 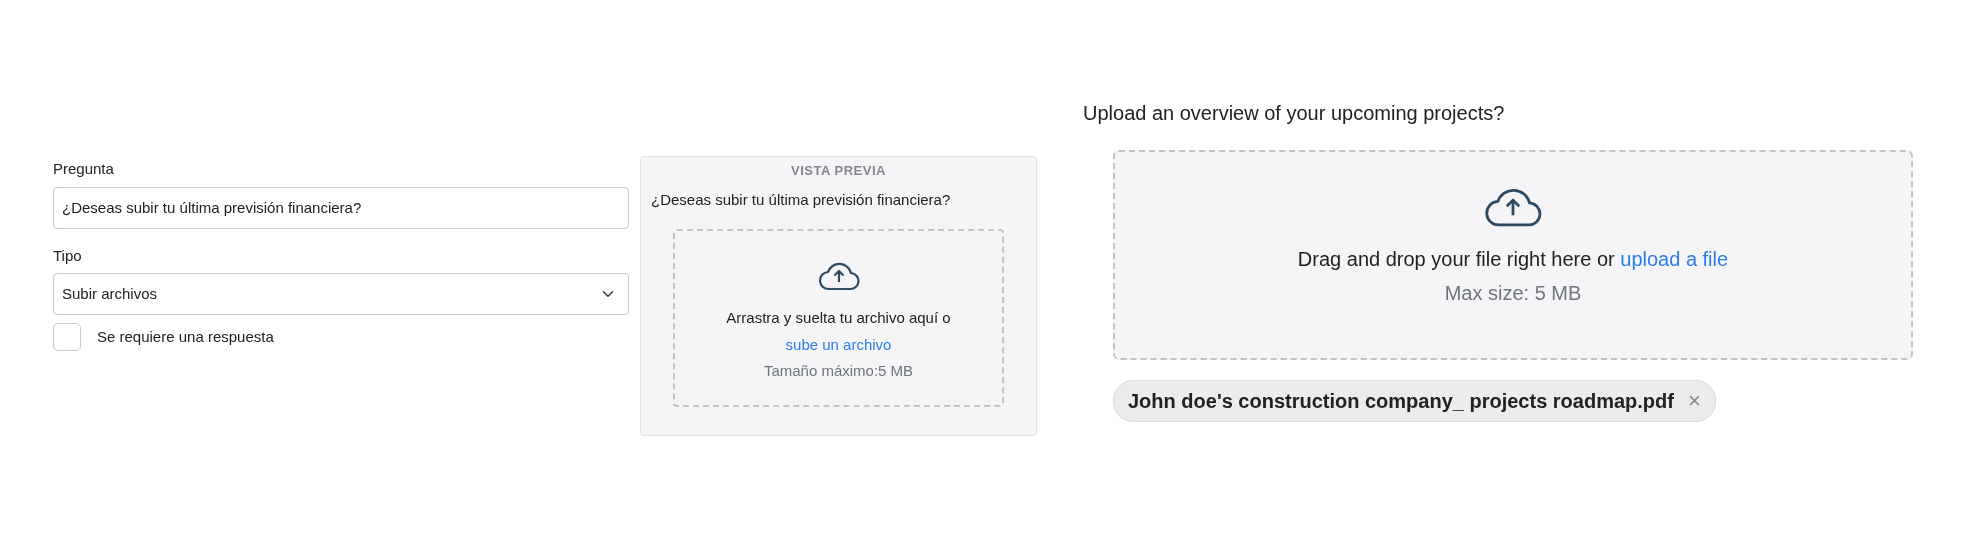 I want to click on upload-link: sube un archivo, so click(x=838, y=344).